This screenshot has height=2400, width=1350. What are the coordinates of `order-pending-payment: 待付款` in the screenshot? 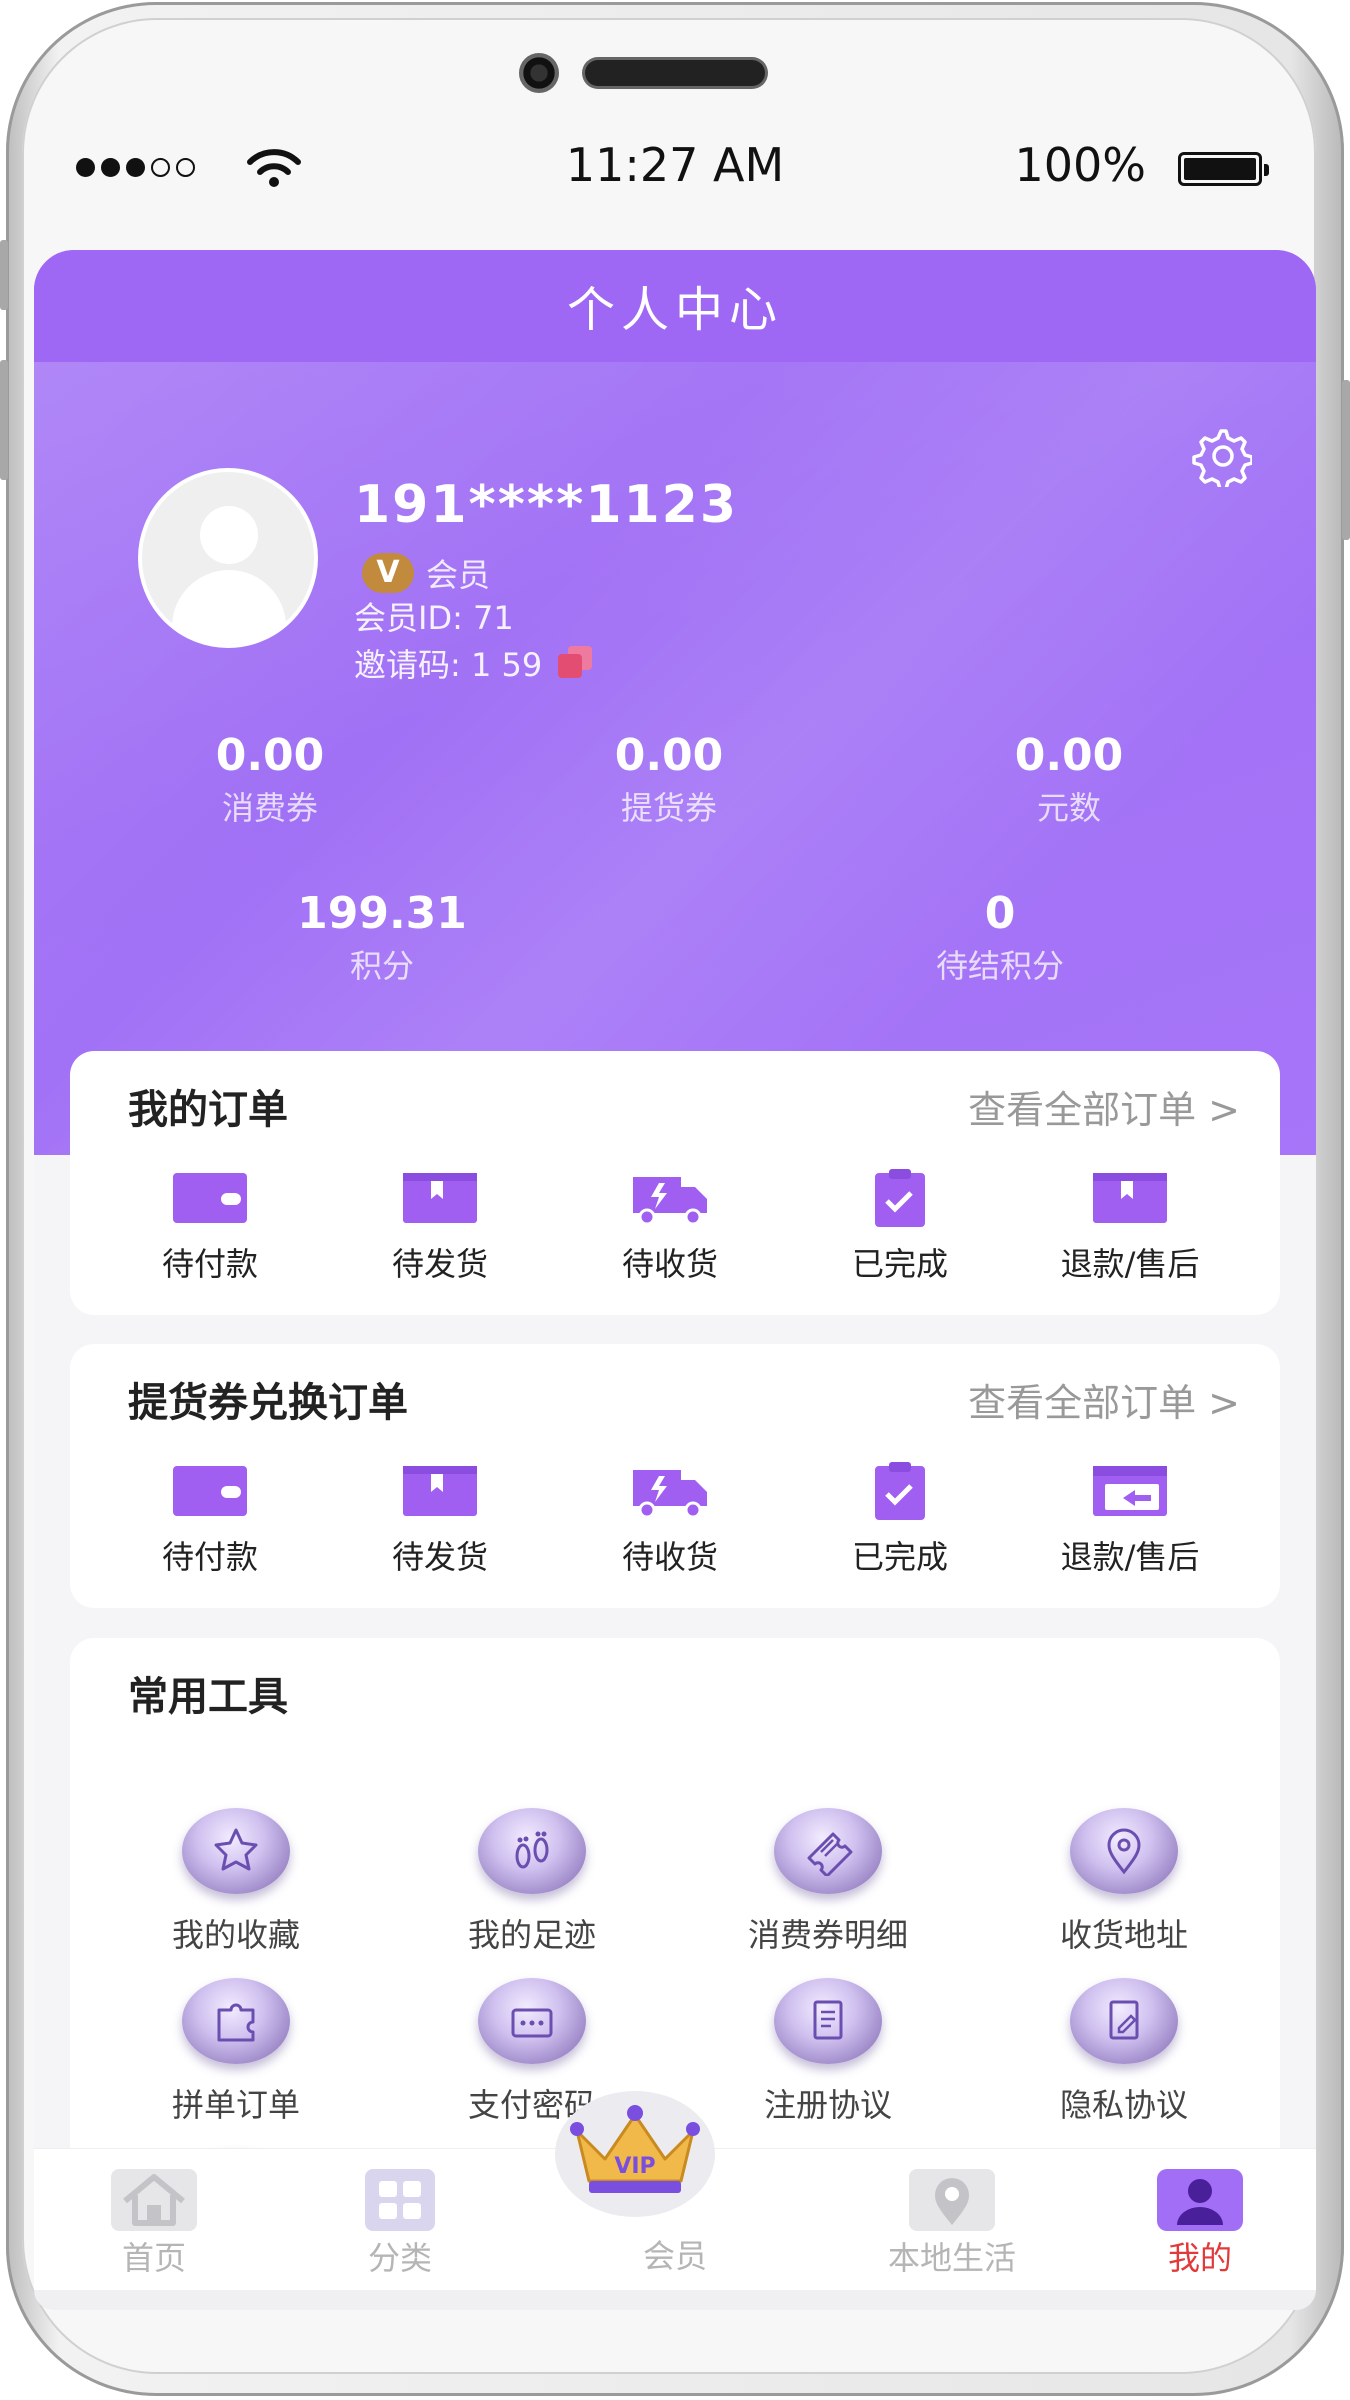 It's located at (210, 1227).